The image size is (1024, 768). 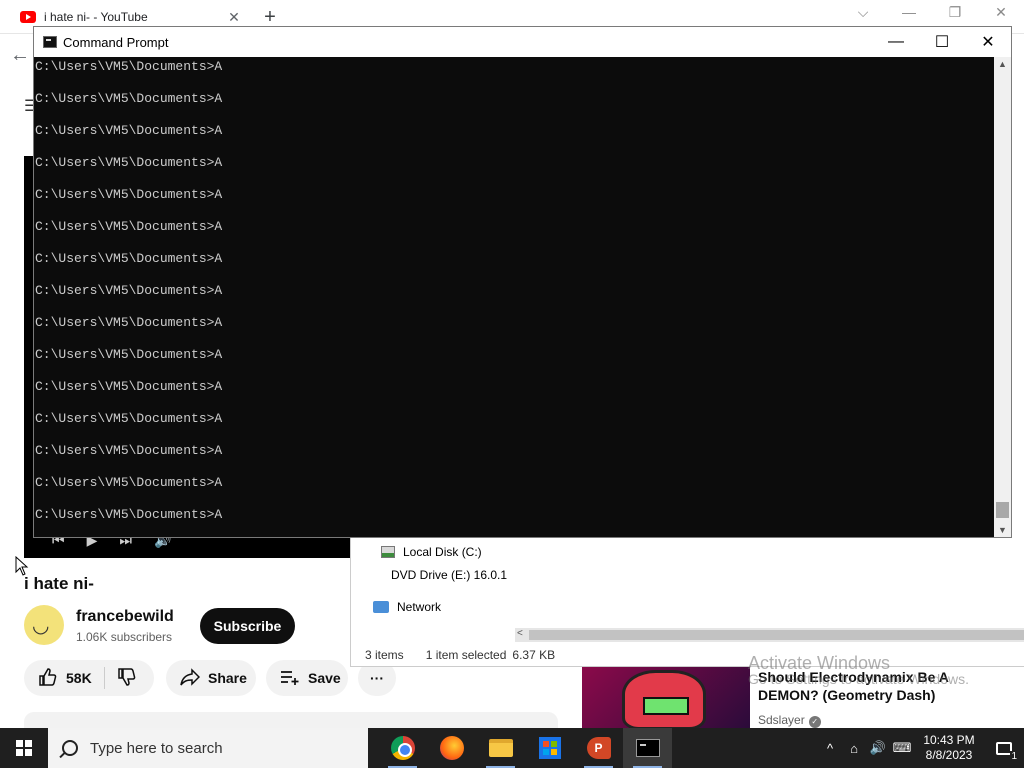 What do you see at coordinates (878, 748) in the screenshot?
I see `volume-icon: 🔊` at bounding box center [878, 748].